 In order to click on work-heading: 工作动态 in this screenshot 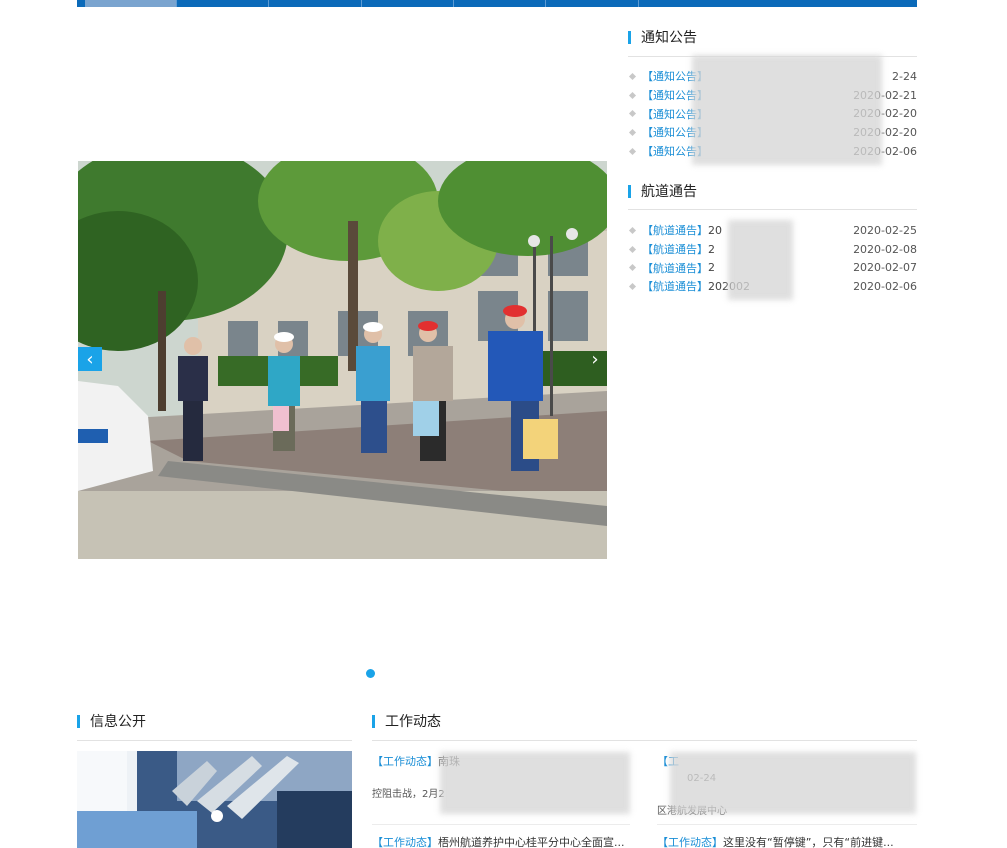, I will do `click(406, 721)`.